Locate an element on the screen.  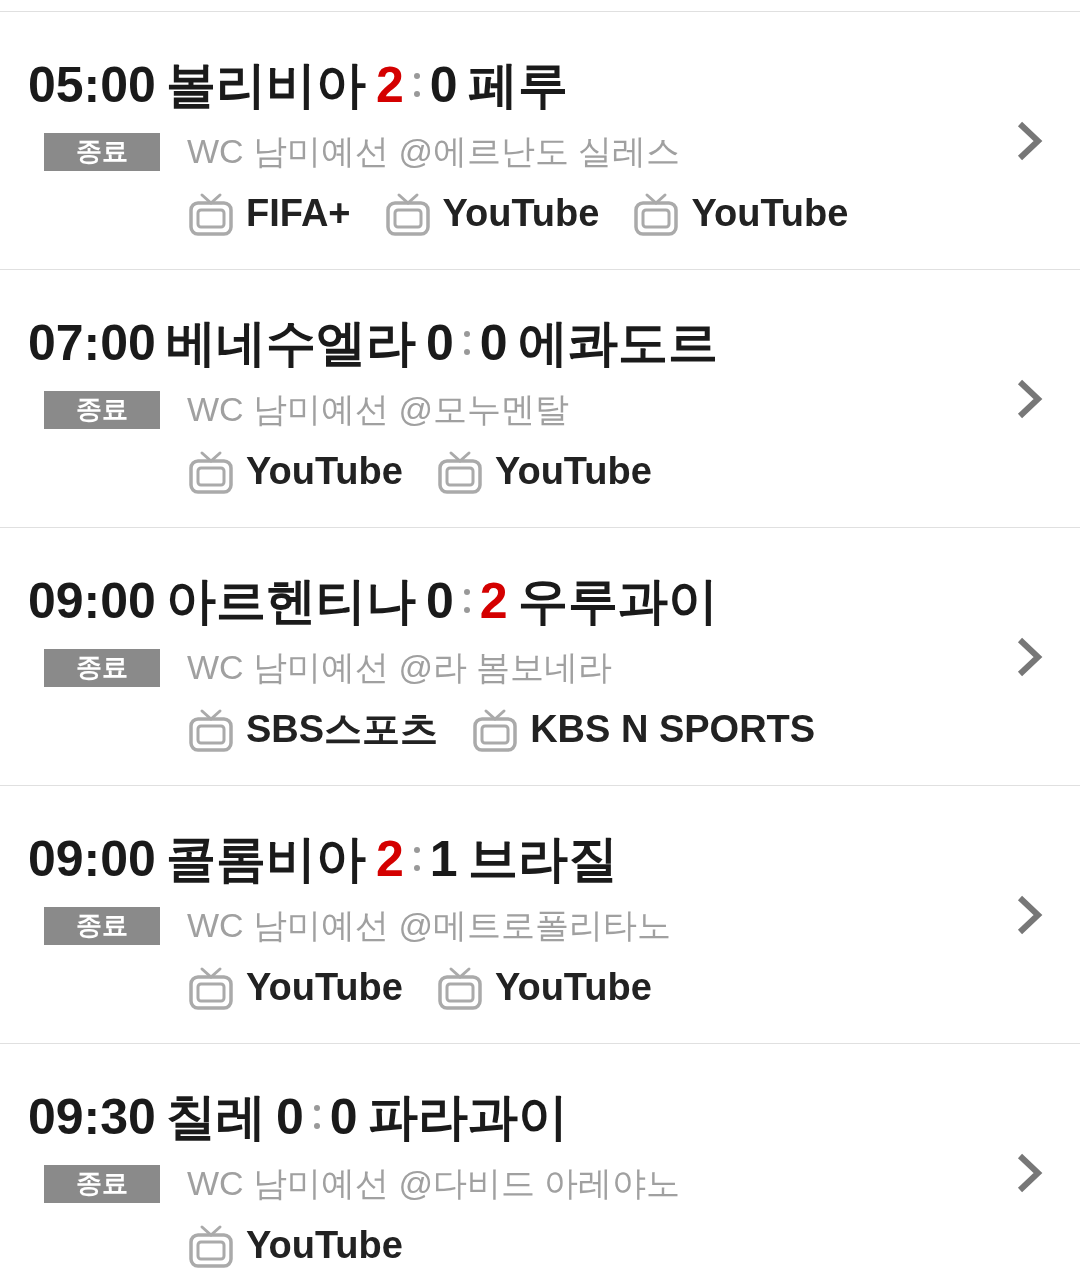
match-time: 09:30 is located at coordinates (92, 1116).